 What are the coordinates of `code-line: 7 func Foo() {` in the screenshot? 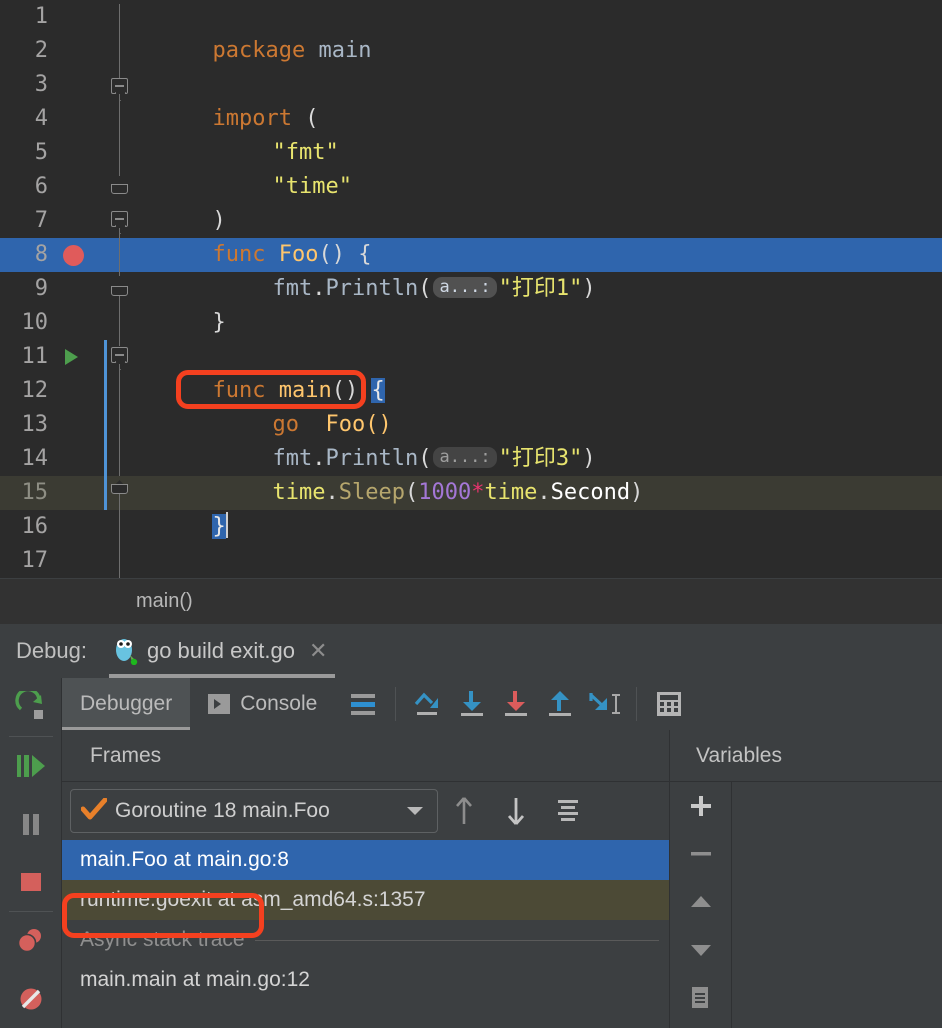 It's located at (471, 235).